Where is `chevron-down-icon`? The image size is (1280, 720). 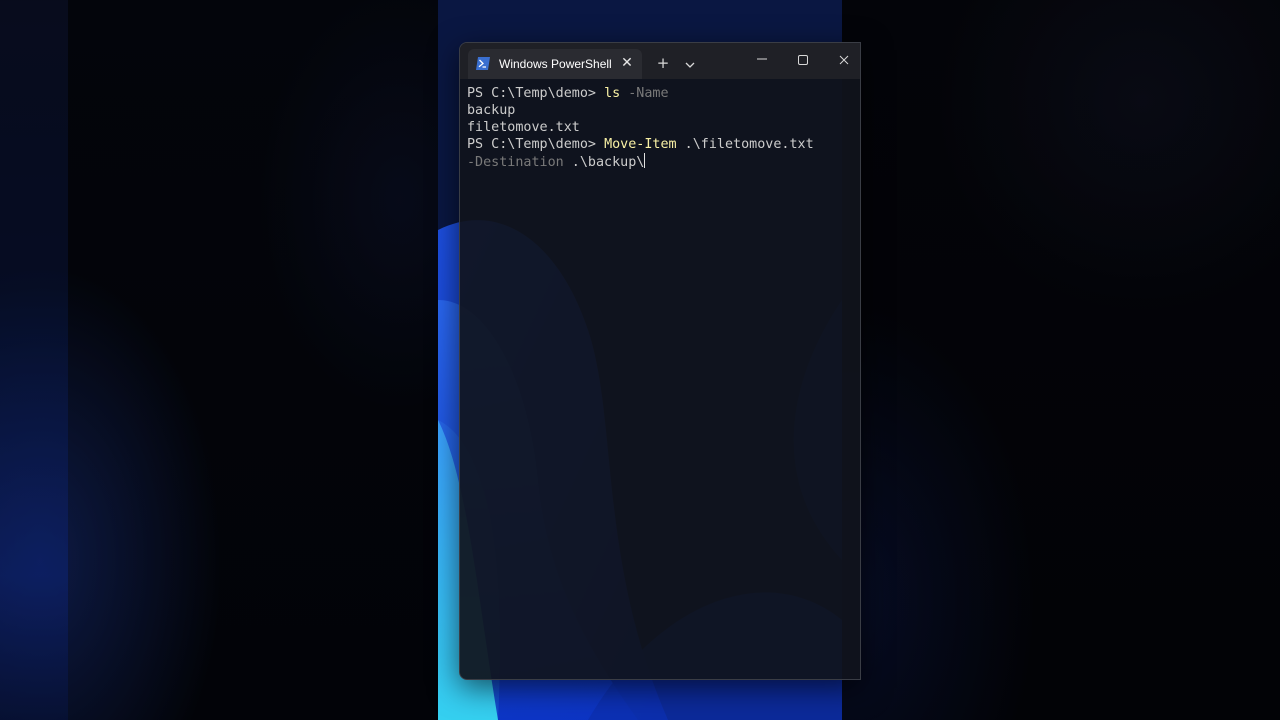
chevron-down-icon is located at coordinates (690, 65).